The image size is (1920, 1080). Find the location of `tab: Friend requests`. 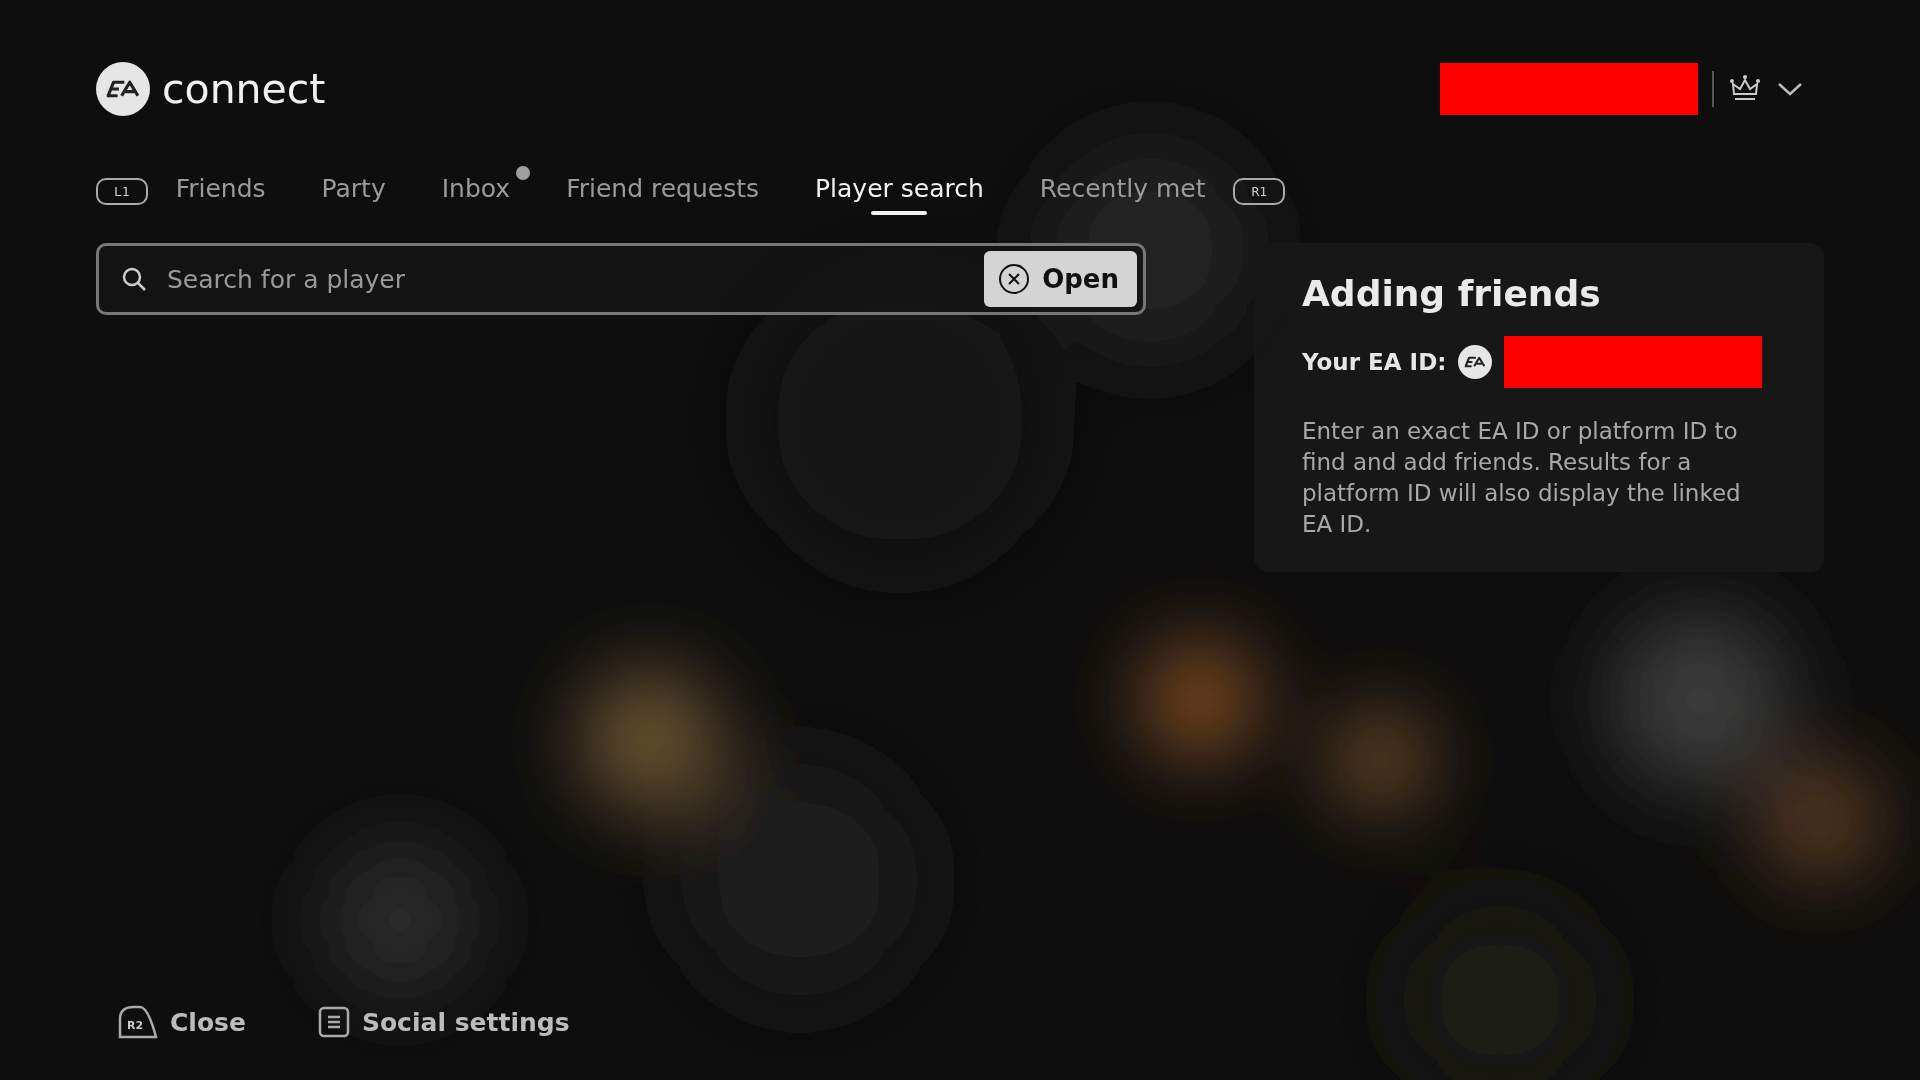

tab: Friend requests is located at coordinates (663, 191).